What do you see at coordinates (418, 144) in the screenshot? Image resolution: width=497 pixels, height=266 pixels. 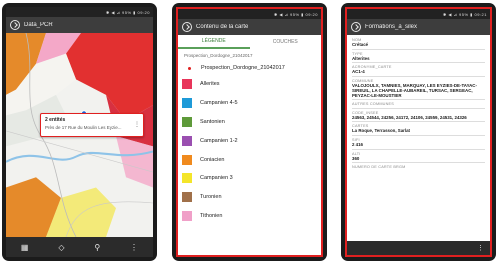 I see `attribute-field: SIFI 2 416` at bounding box center [418, 144].